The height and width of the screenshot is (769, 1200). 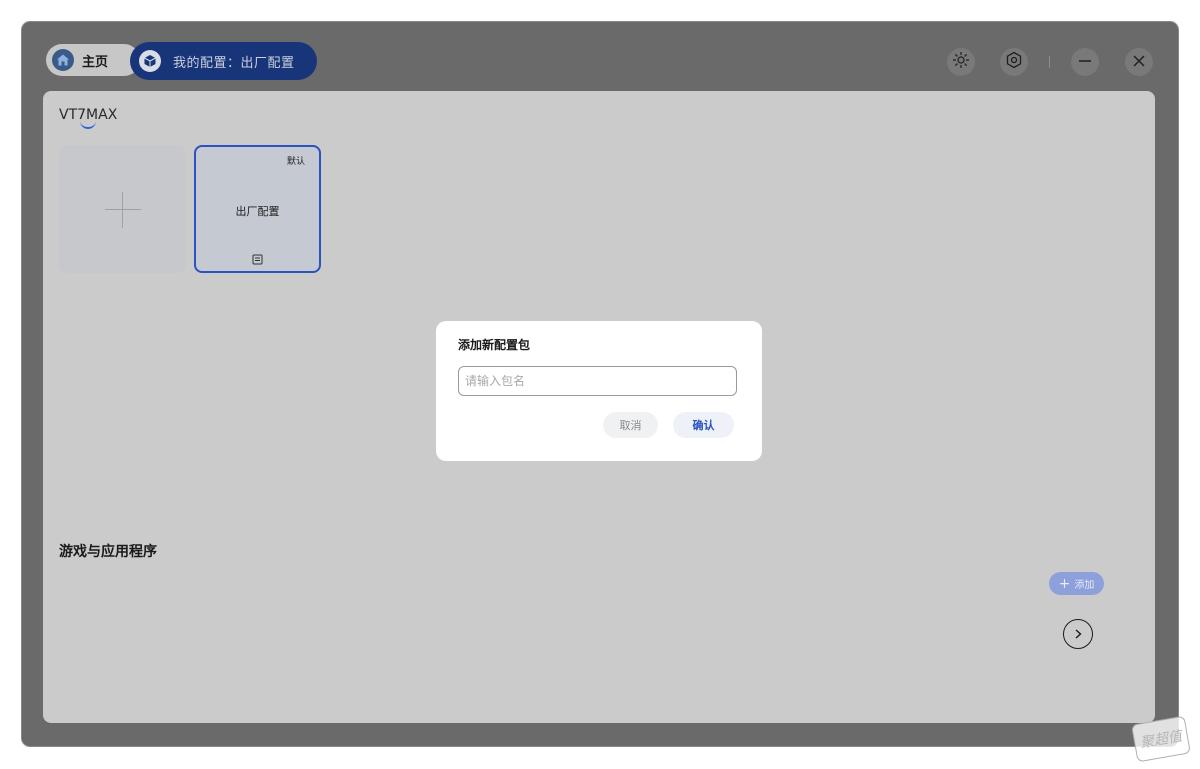 What do you see at coordinates (108, 552) in the screenshot?
I see `apps-section-title: 游戏与应用程序` at bounding box center [108, 552].